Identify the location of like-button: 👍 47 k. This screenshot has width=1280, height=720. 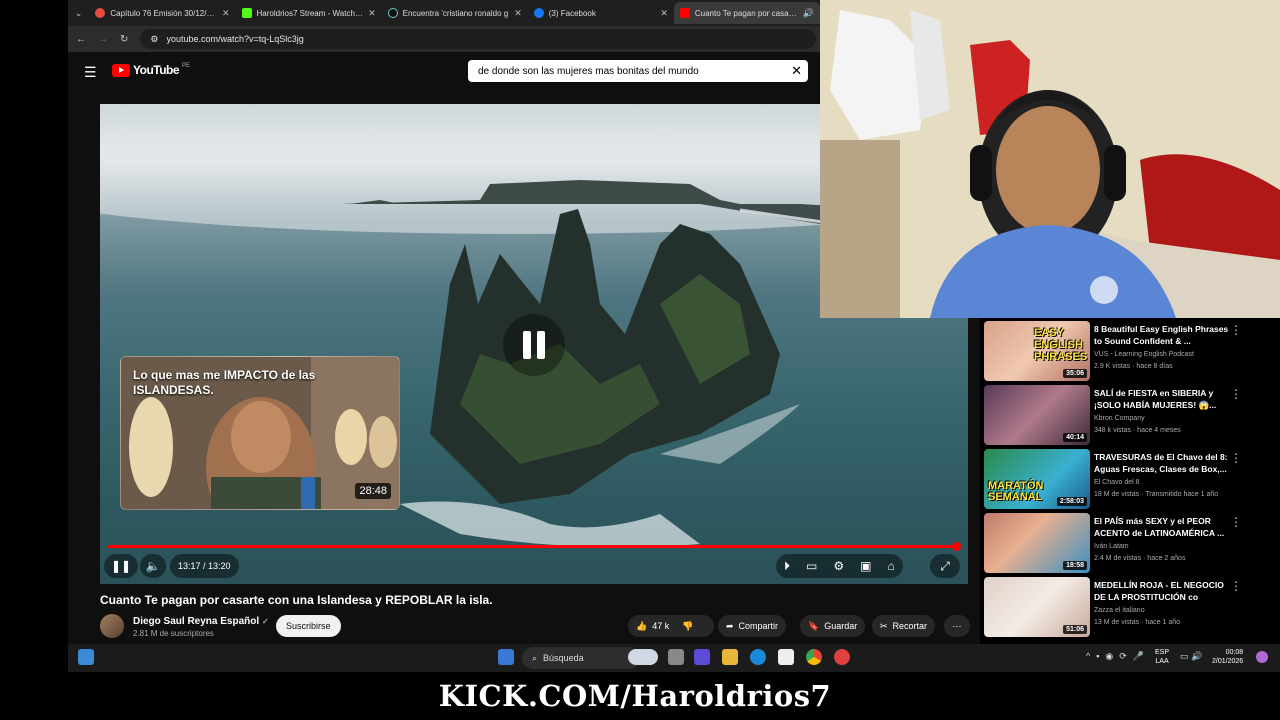
(652, 626).